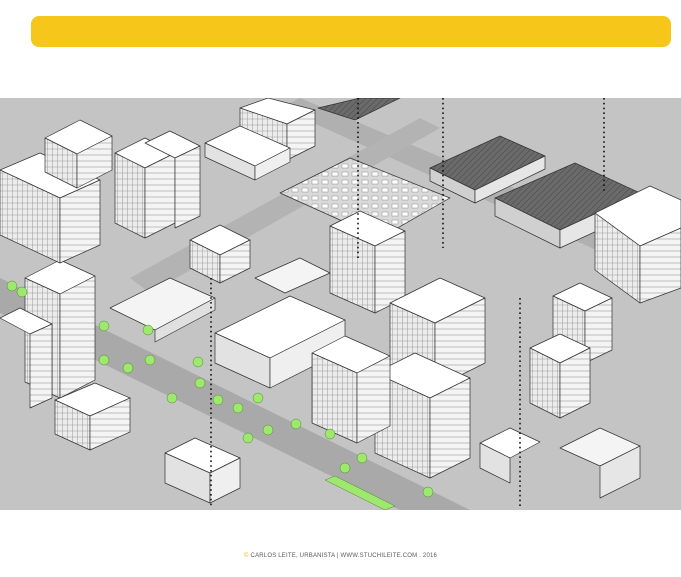 The height and width of the screenshot is (577, 681). I want to click on copyright-symbol: ©, so click(246, 556).